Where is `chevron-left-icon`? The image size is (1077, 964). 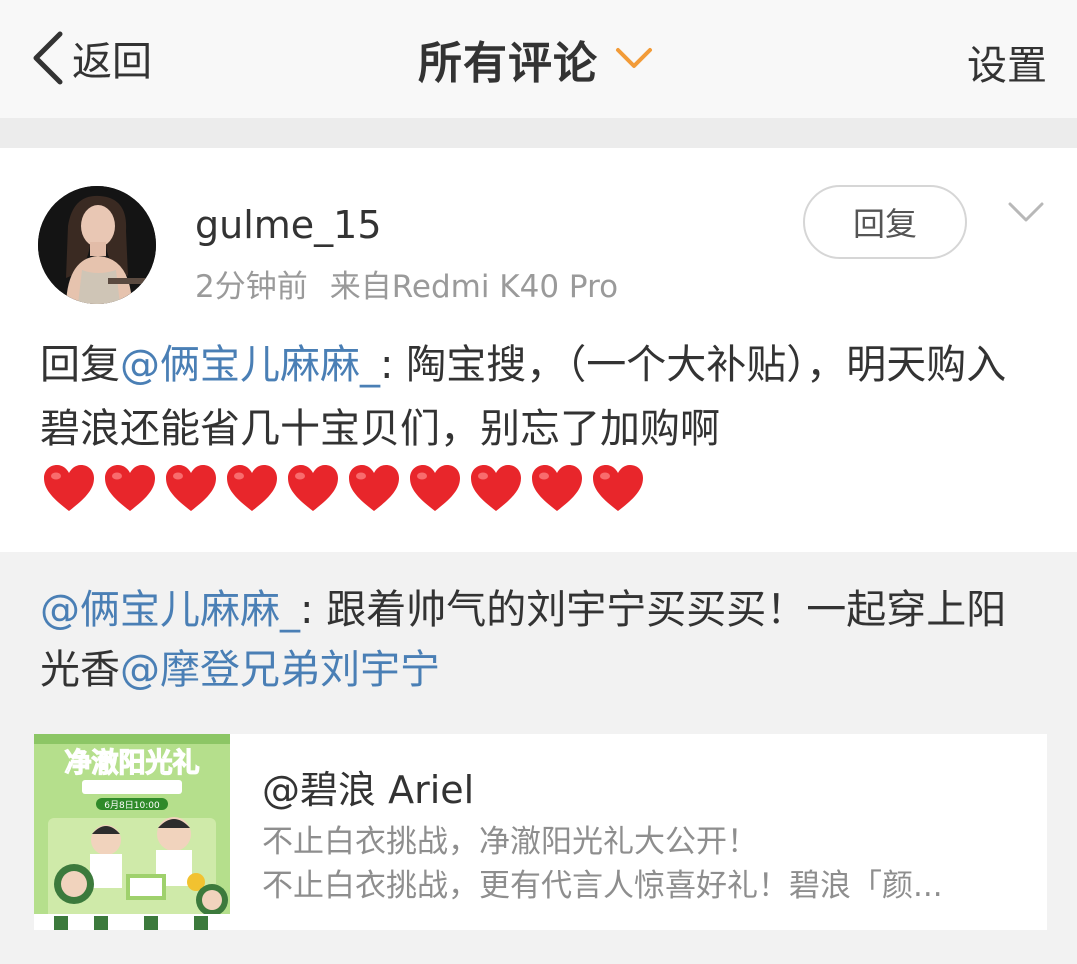 chevron-left-icon is located at coordinates (48, 58).